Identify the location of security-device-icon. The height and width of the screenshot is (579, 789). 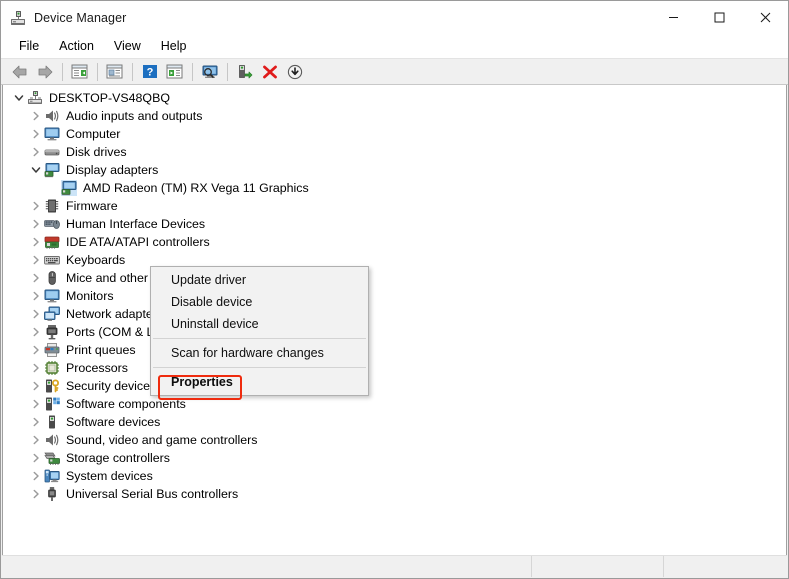
(52, 386).